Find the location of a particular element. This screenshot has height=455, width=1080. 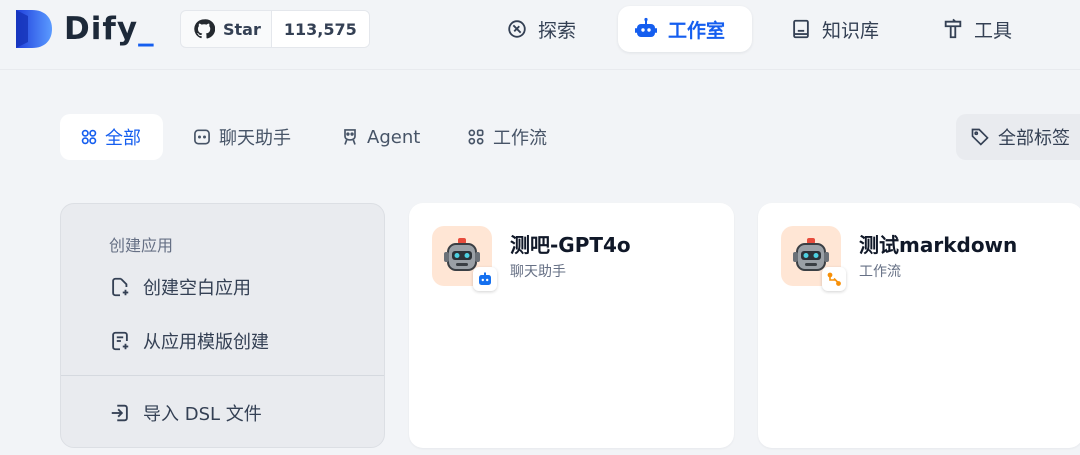

nav-studio-label: 工作室 is located at coordinates (697, 30).